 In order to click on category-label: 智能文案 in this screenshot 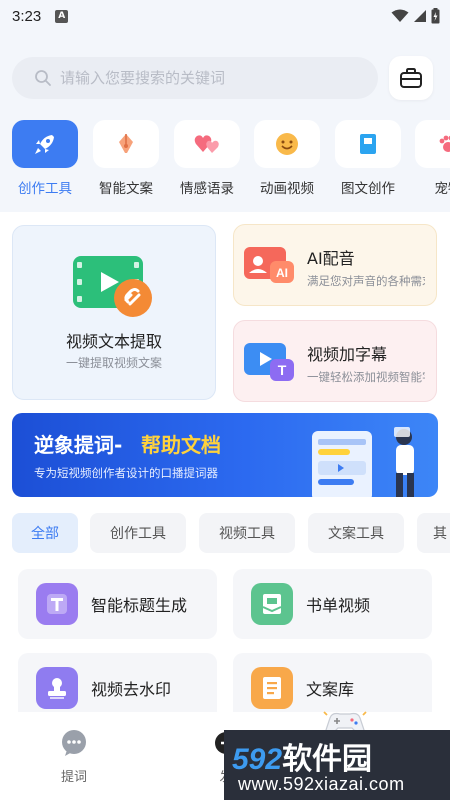, I will do `click(126, 189)`.